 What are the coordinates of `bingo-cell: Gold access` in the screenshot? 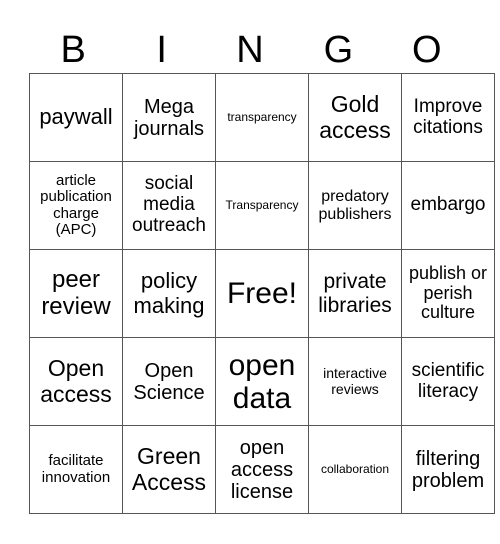 It's located at (355, 117).